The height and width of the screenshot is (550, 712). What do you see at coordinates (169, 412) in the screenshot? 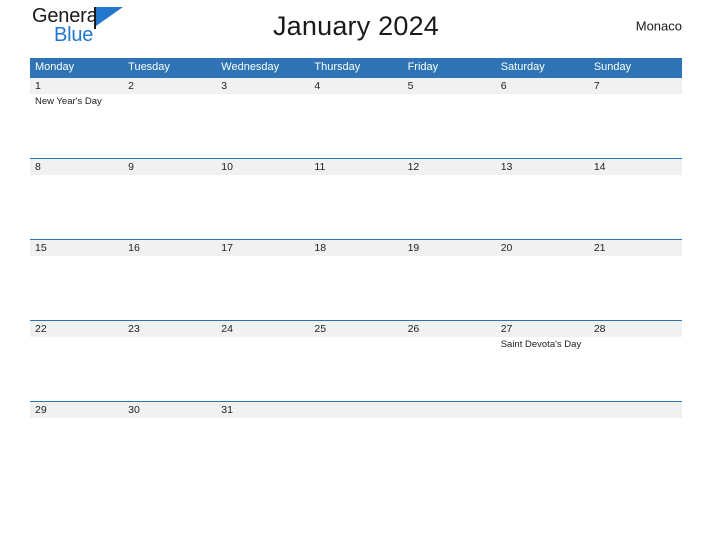
I see `calendar-day-cell: 30` at bounding box center [169, 412].